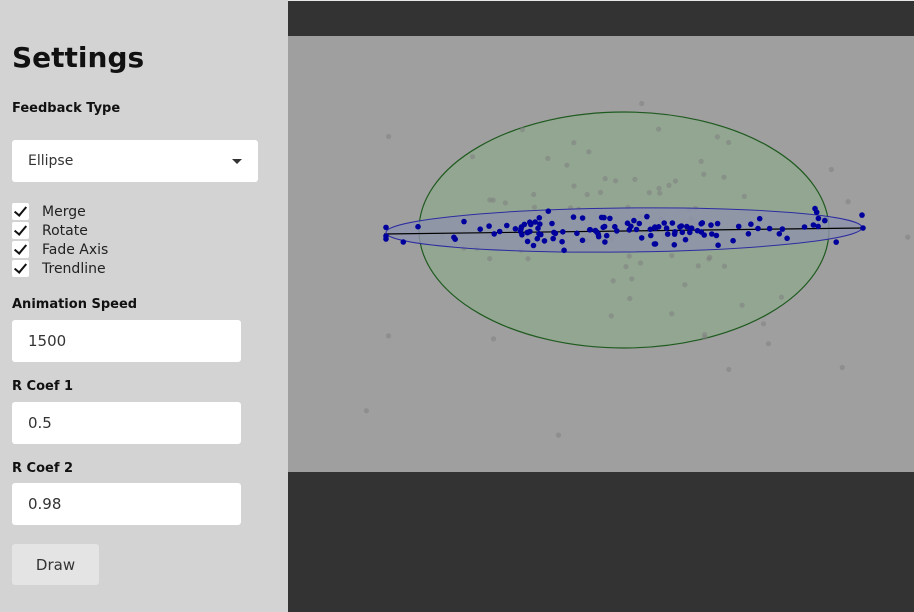  What do you see at coordinates (51, 161) in the screenshot?
I see `feedback-type-value: Ellipse` at bounding box center [51, 161].